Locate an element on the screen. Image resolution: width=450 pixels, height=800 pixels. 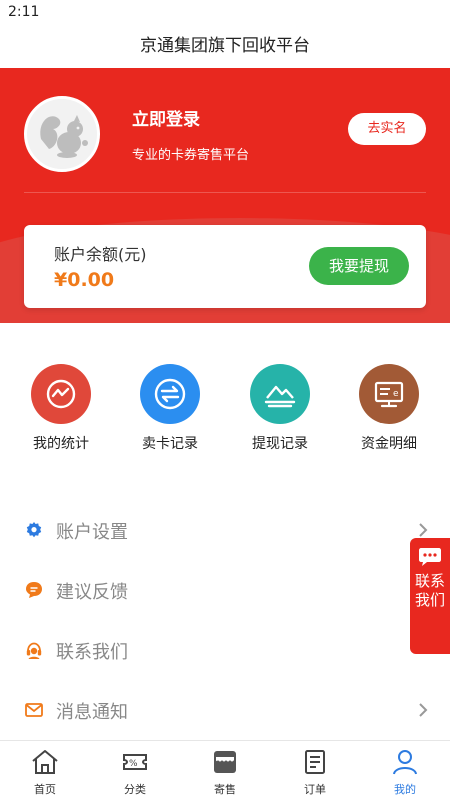
headset-icon is located at coordinates (34, 650).